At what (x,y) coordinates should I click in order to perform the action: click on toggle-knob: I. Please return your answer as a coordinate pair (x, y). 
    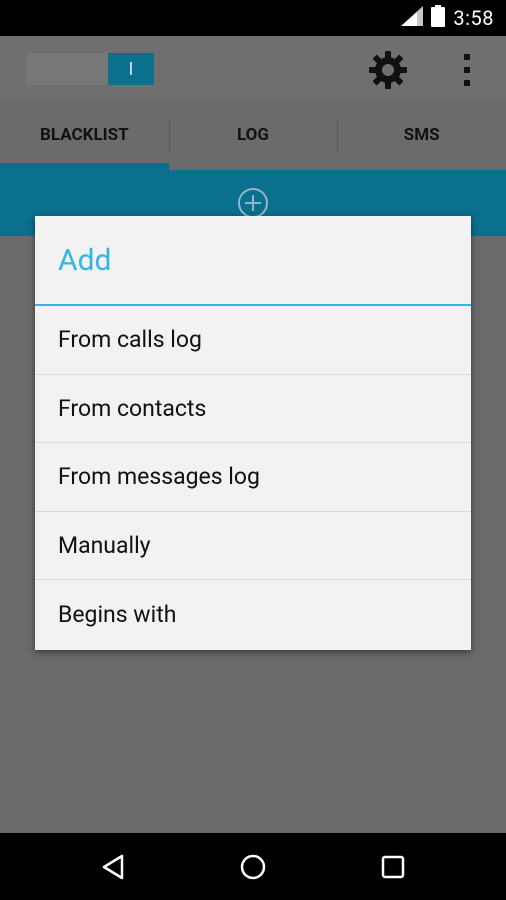
    Looking at the image, I should click on (131, 69).